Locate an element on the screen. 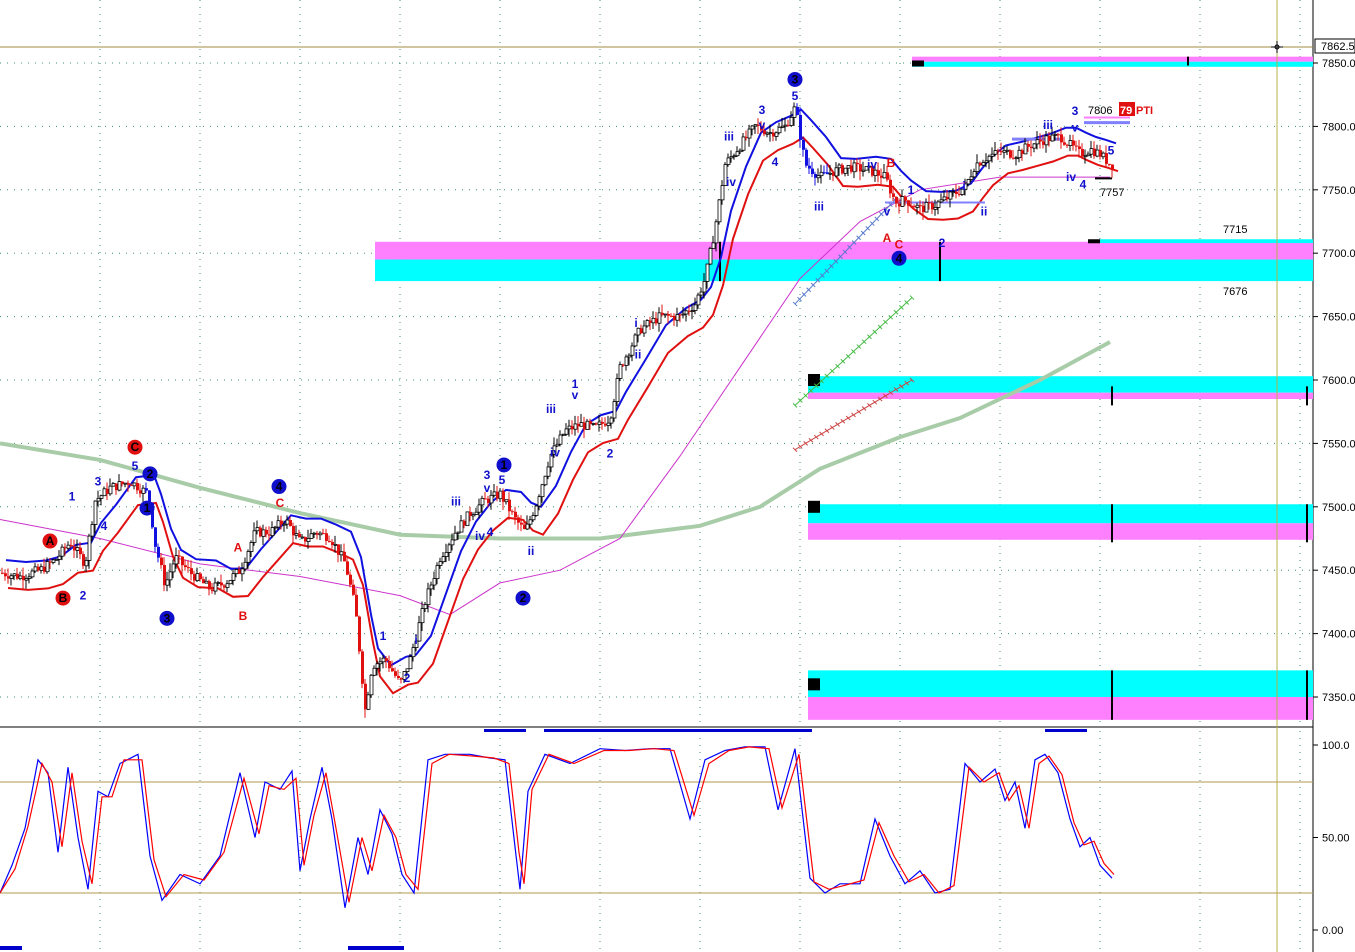 Image resolution: width=1355 pixels, height=952 pixels. price-axis is located at coordinates (1334, 476).